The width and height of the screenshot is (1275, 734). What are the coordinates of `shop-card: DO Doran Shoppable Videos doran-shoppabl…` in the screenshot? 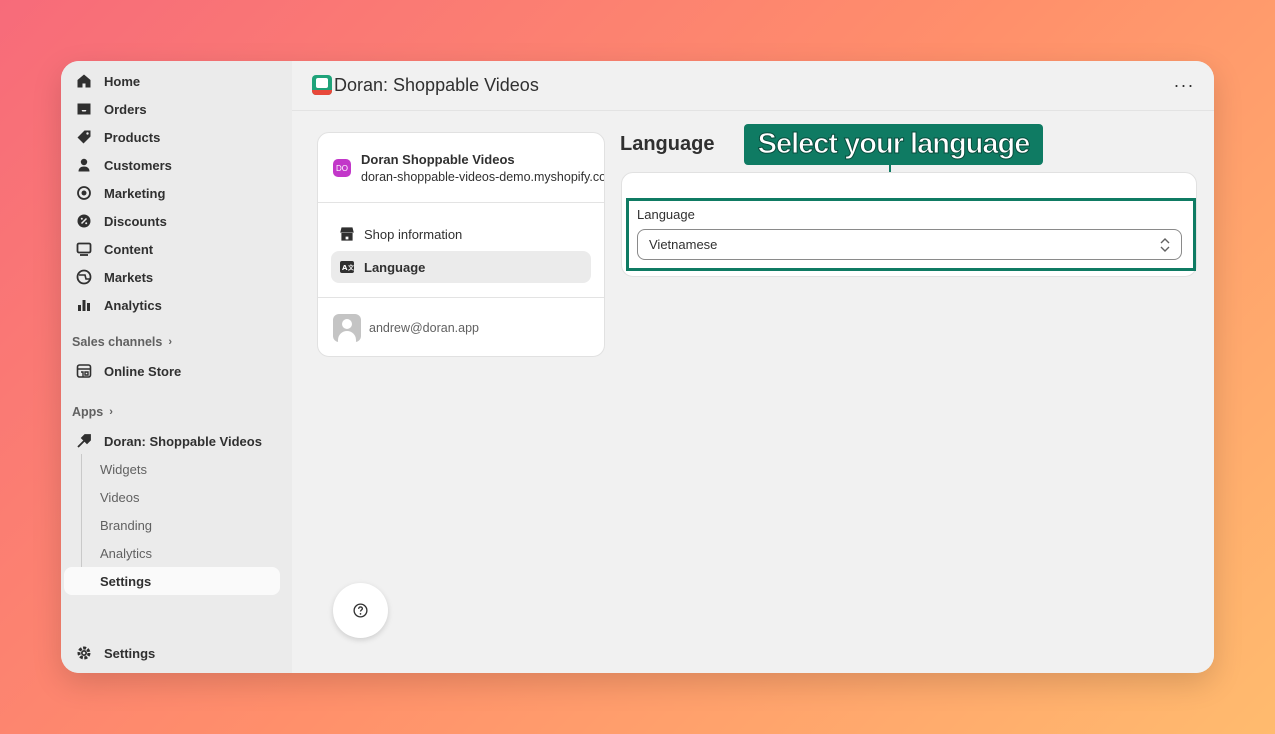 It's located at (461, 244).